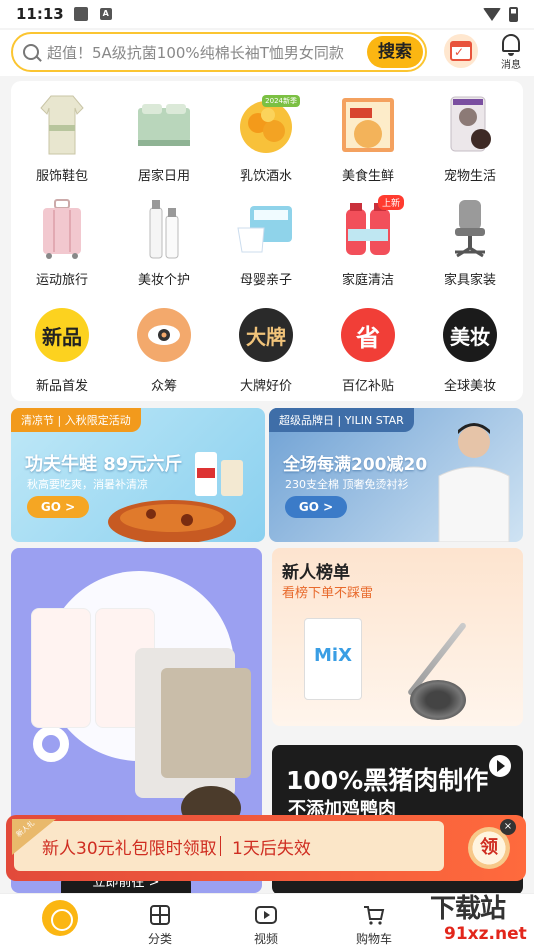 The height and width of the screenshot is (950, 534). What do you see at coordinates (164, 335) in the screenshot?
I see `crowdfund-icon` at bounding box center [164, 335].